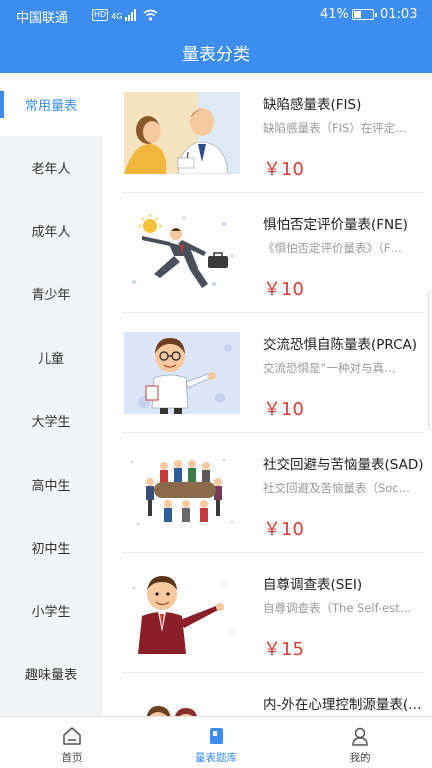 The width and height of the screenshot is (432, 768). I want to click on scale-card: 社交回避与苦恼量表(SAD) 社交回避及苦恼量表（Soc… ￥10, so click(273, 493).